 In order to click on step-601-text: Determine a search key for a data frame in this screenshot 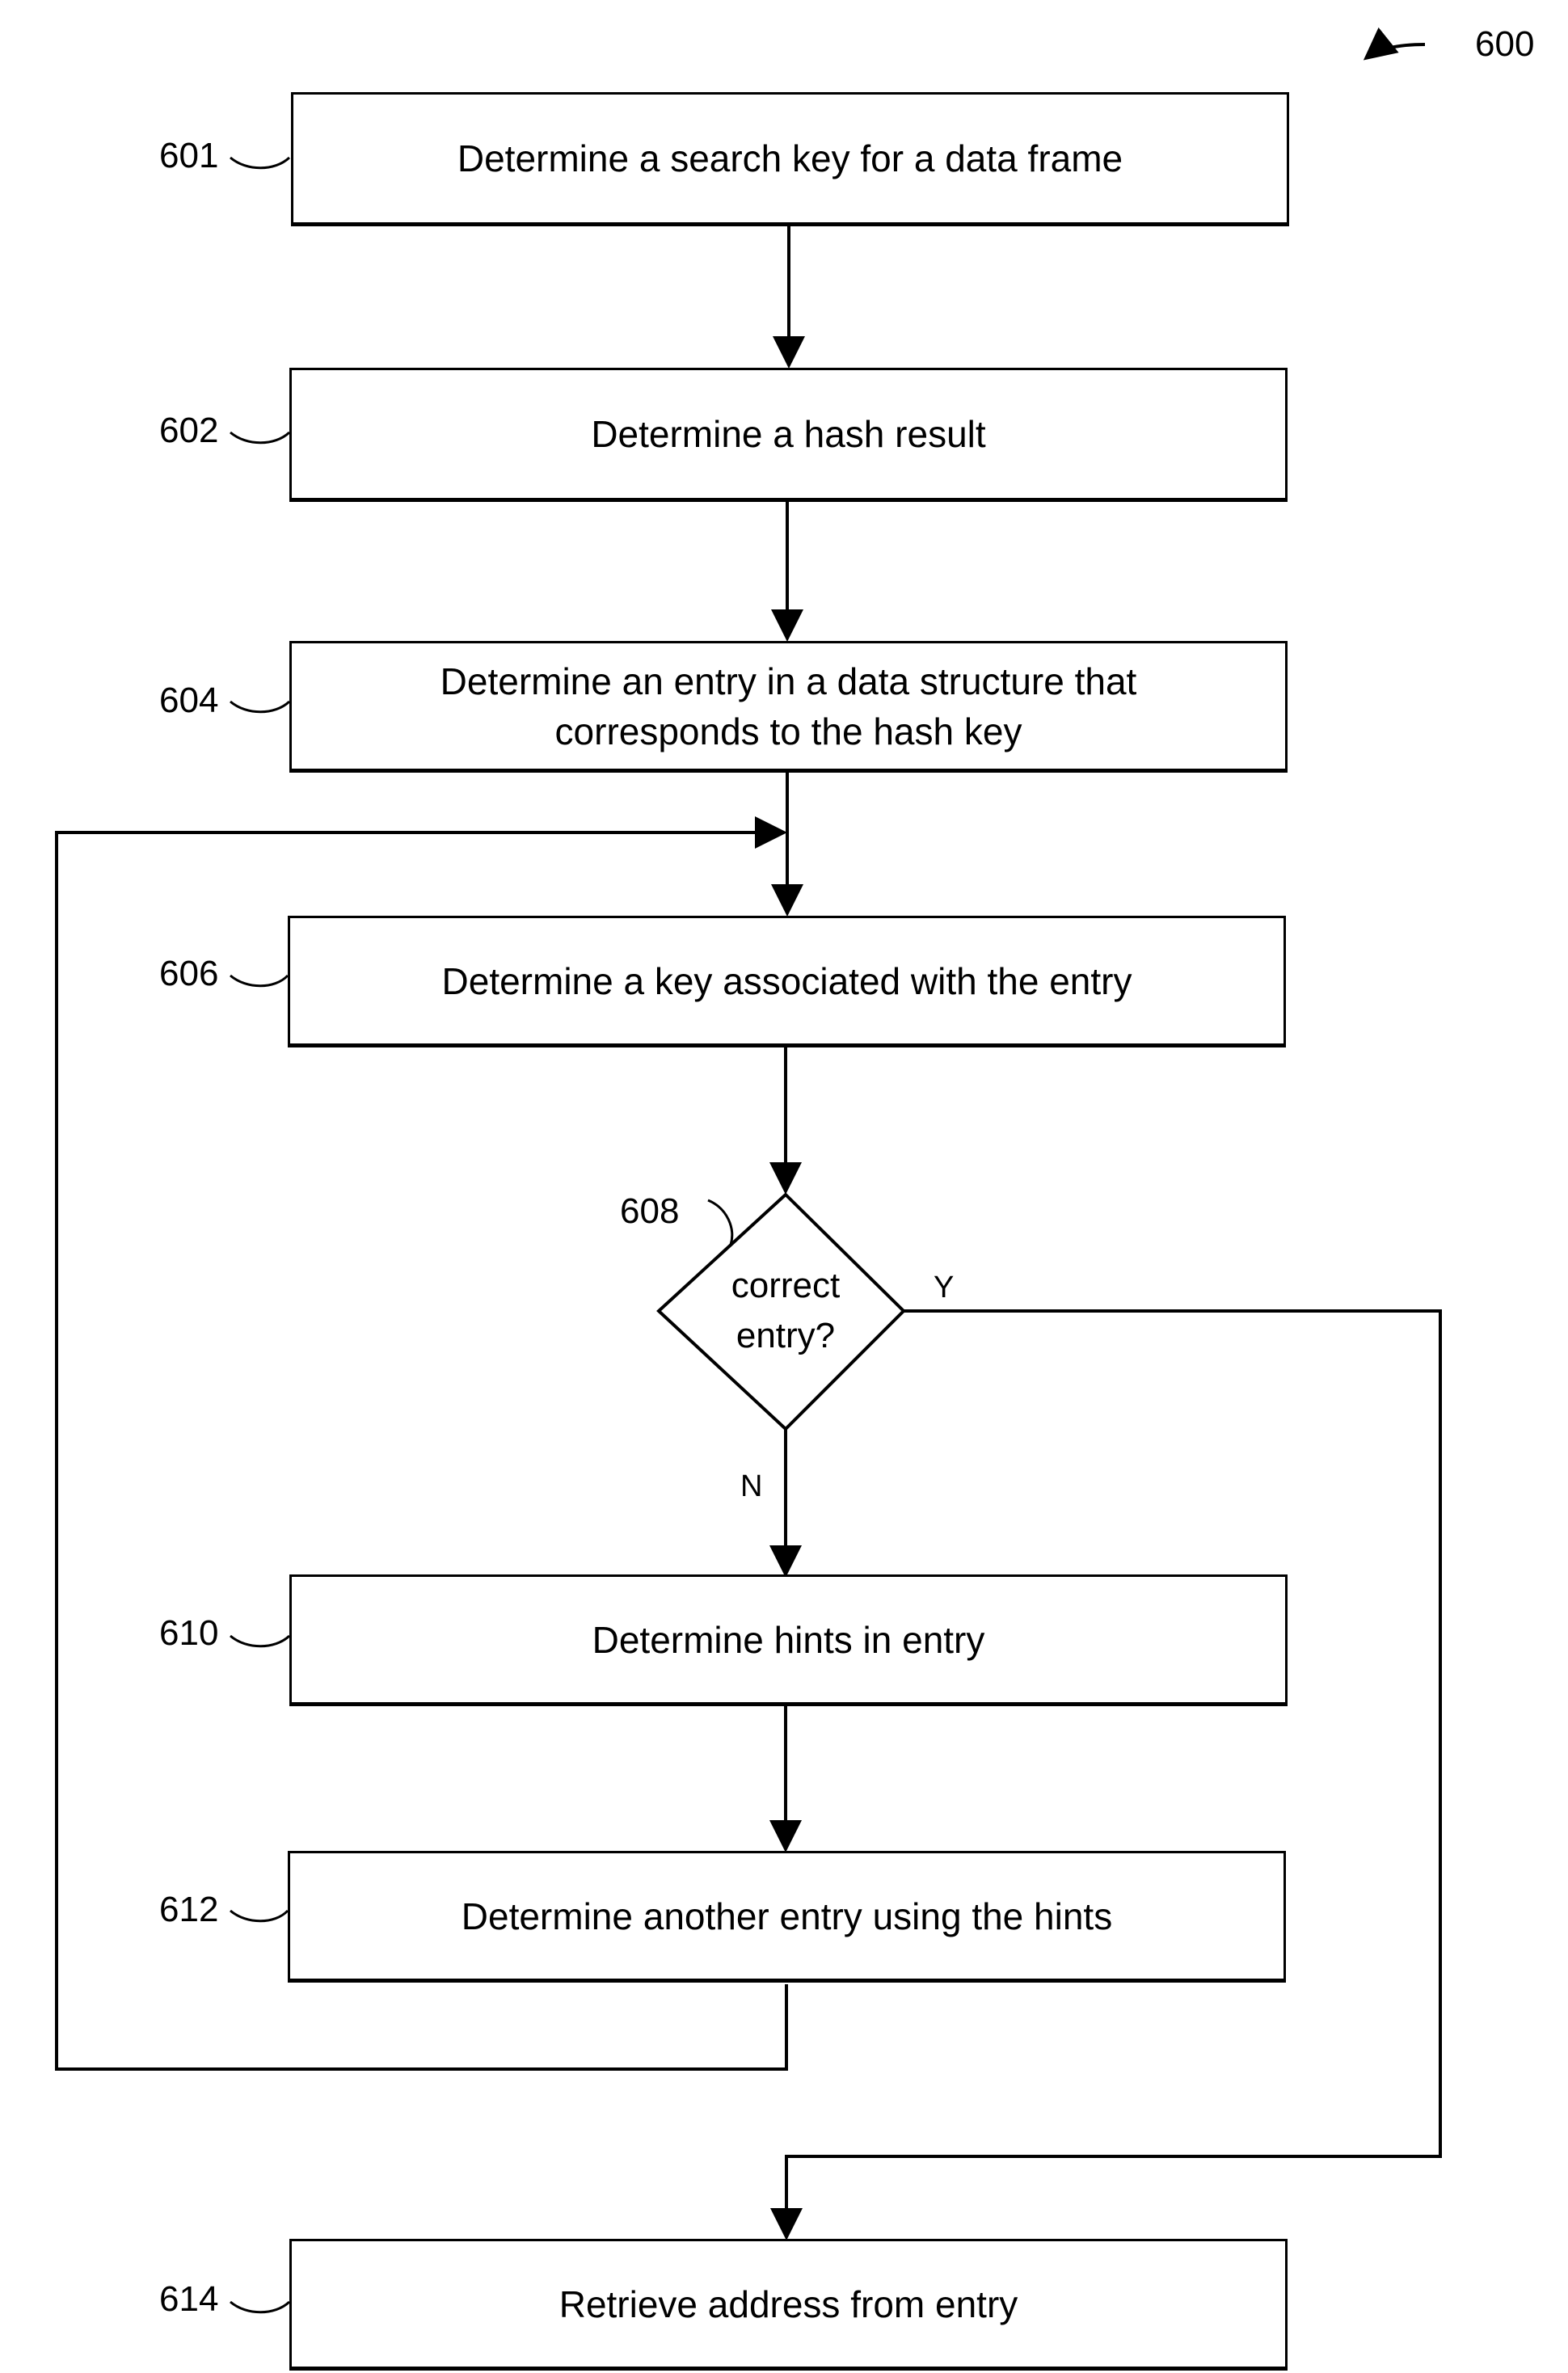, I will do `click(790, 158)`.